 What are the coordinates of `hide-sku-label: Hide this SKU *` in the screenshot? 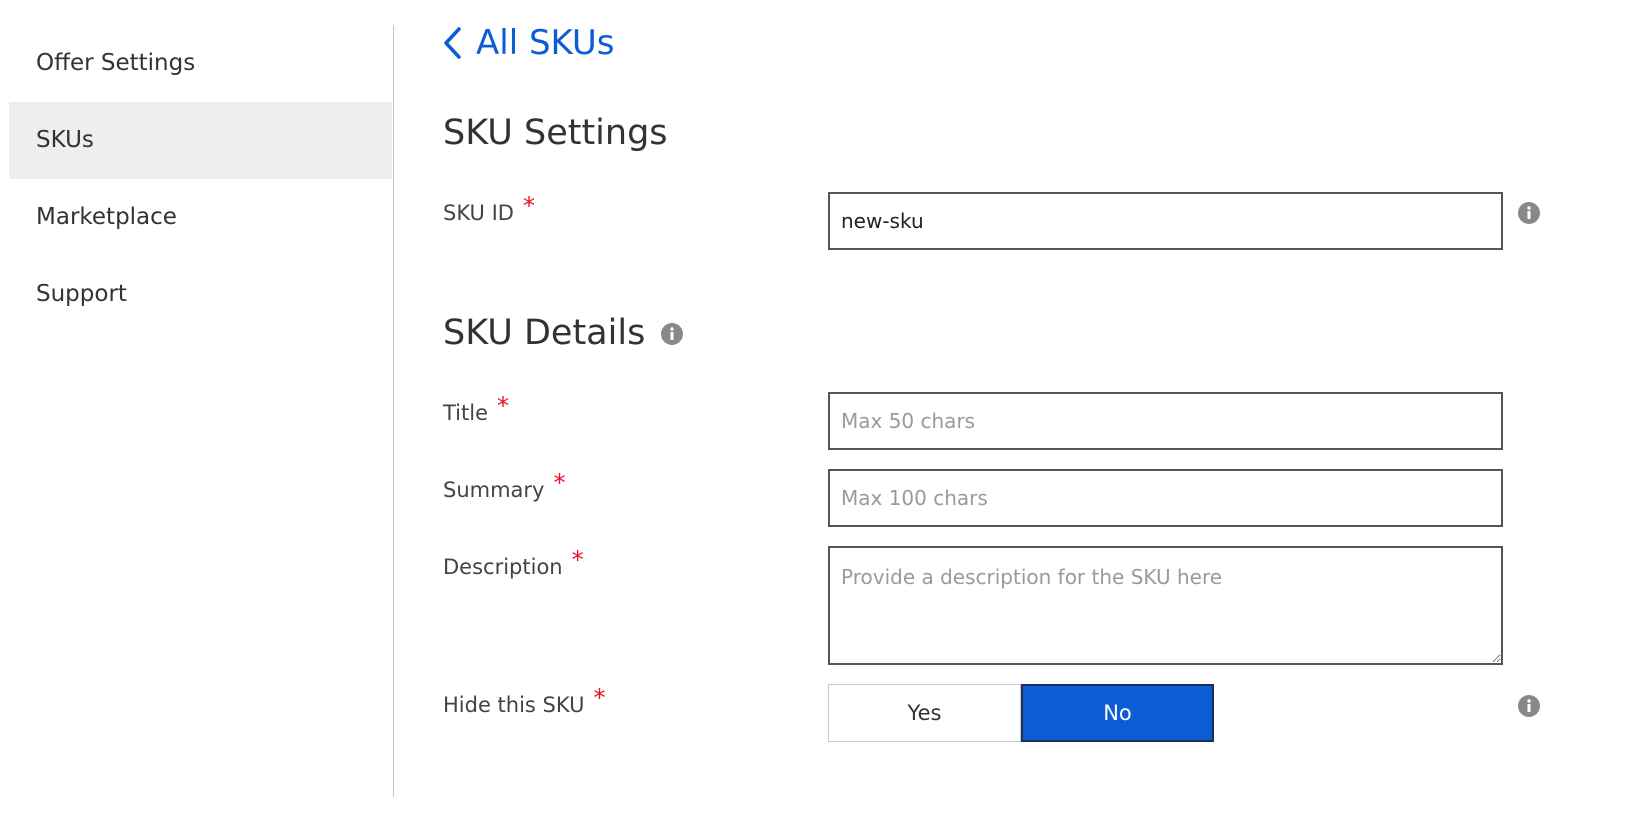 It's located at (524, 702).